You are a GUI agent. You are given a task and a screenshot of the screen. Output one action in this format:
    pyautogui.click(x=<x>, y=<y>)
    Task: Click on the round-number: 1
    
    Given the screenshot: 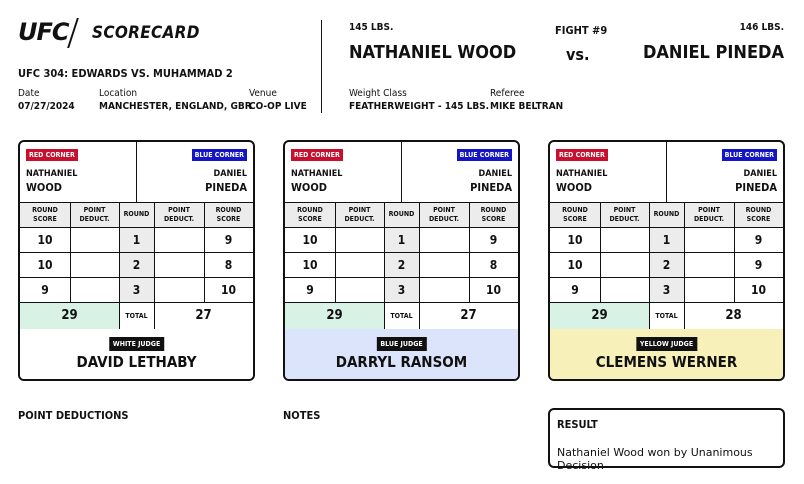 What is the action you would take?
    pyautogui.click(x=136, y=239)
    